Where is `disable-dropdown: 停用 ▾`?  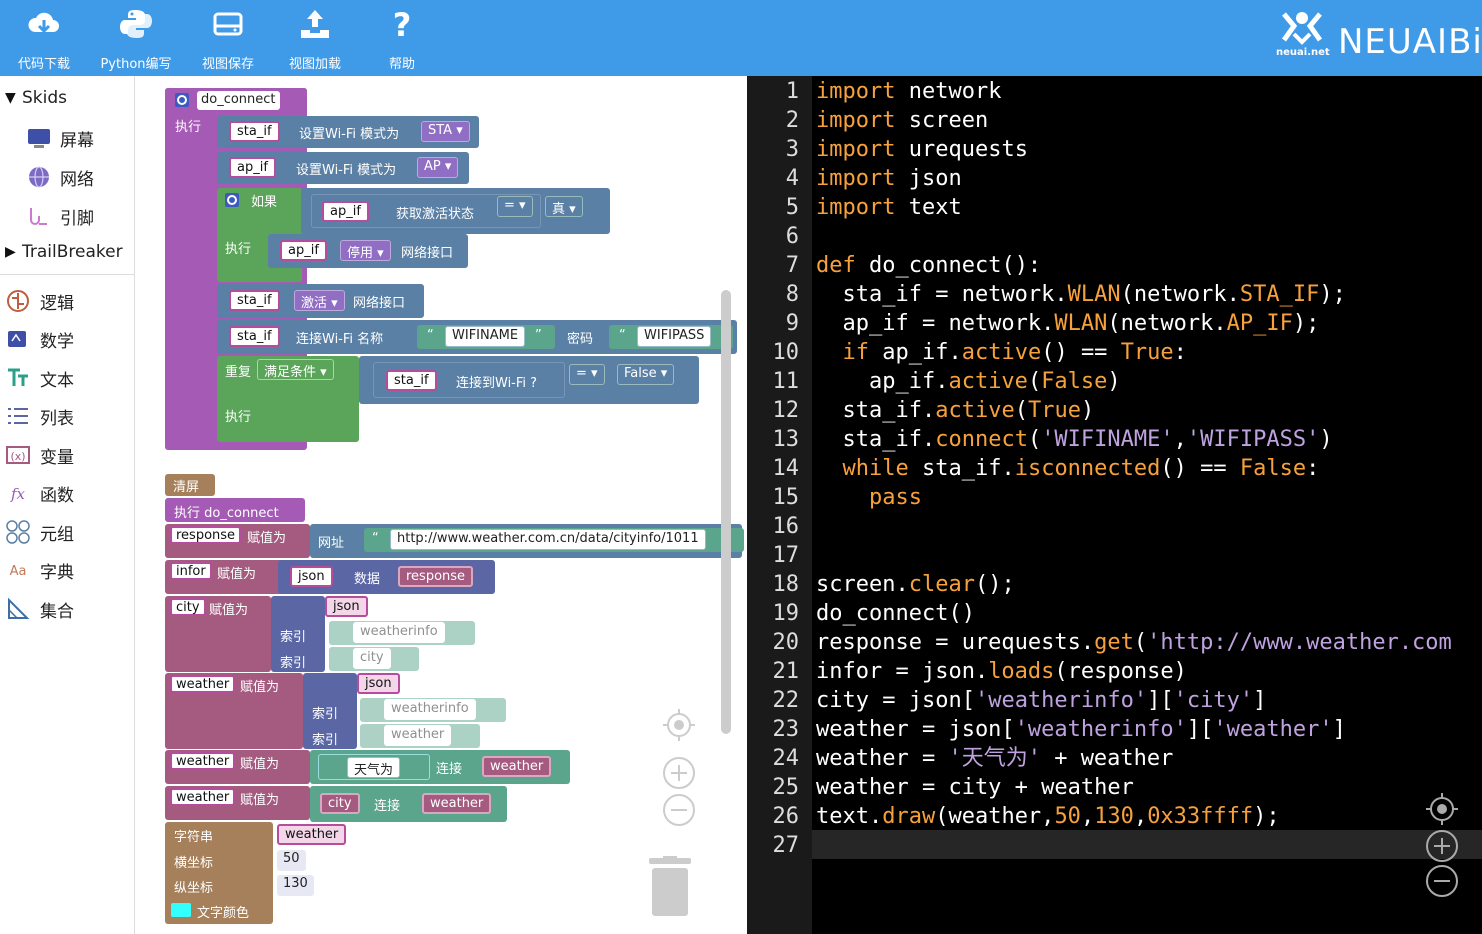
disable-dropdown: 停用 ▾ is located at coordinates (365, 250).